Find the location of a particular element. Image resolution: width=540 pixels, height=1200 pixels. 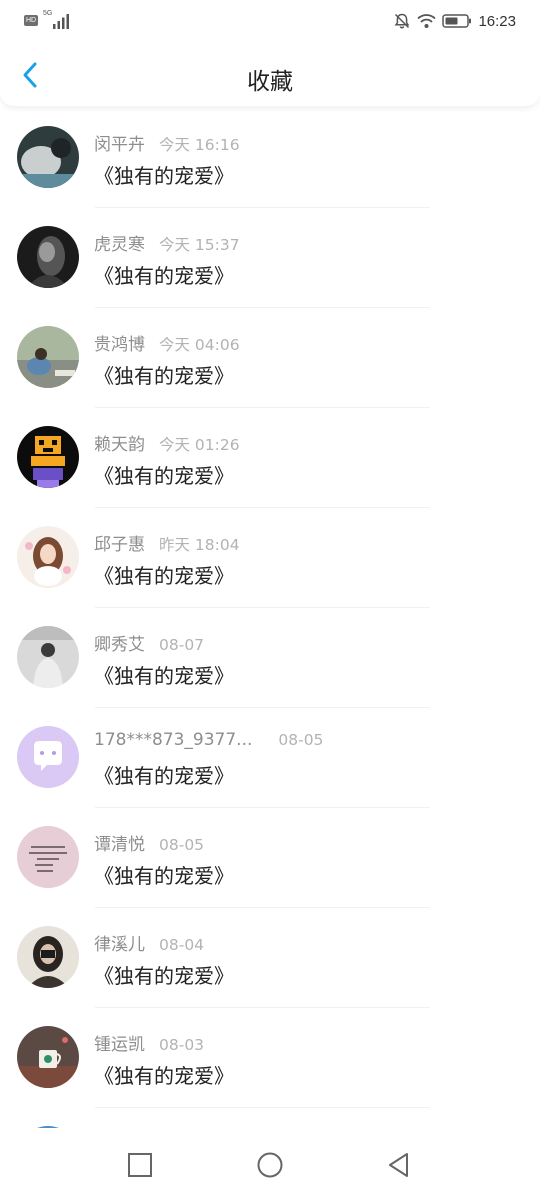

timestamp: 今天 01:26 is located at coordinates (199, 445).